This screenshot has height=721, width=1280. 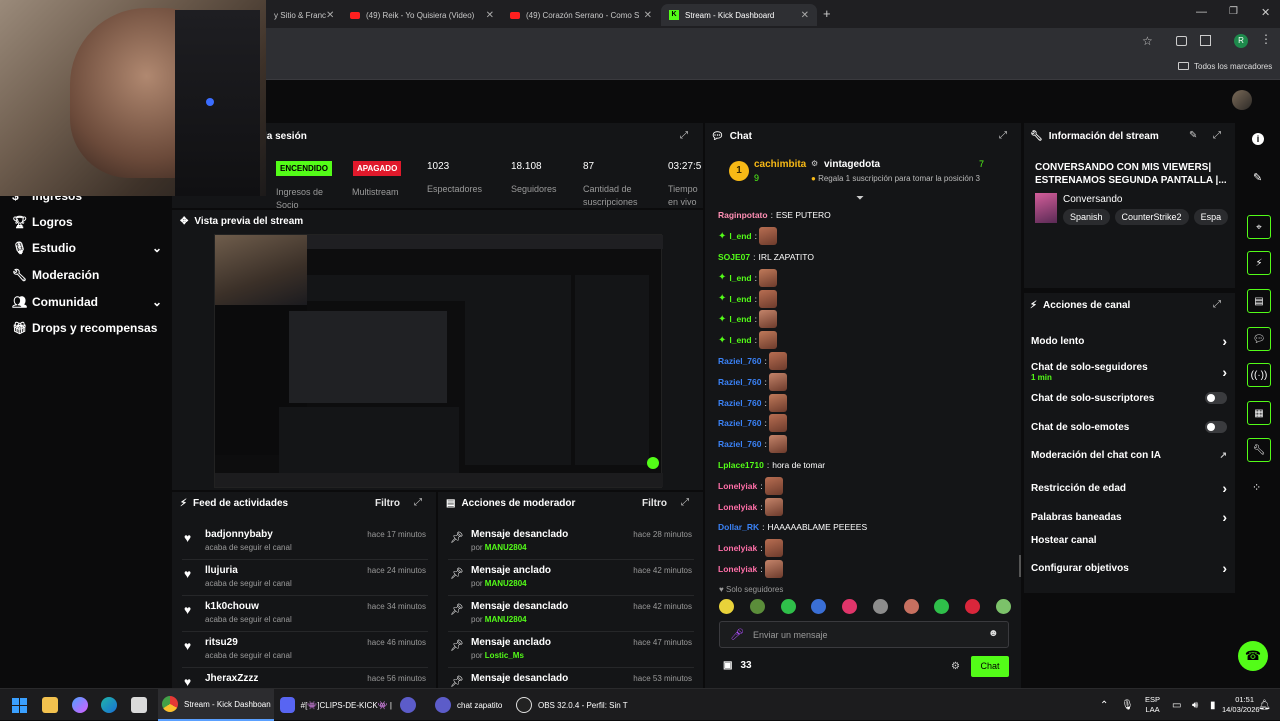 What do you see at coordinates (1152, 705) in the screenshot?
I see `language-indicator: ESP LAA` at bounding box center [1152, 705].